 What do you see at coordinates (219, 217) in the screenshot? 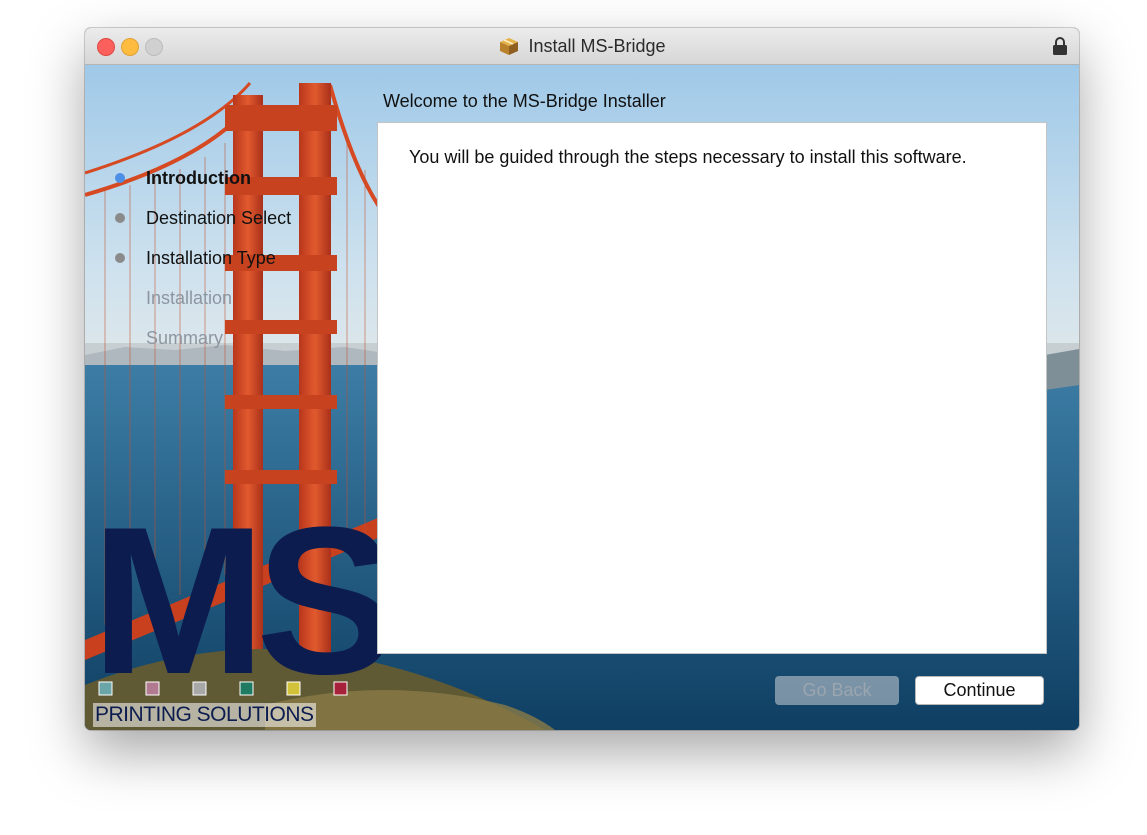
I see `step-label: Destination Select` at bounding box center [219, 217].